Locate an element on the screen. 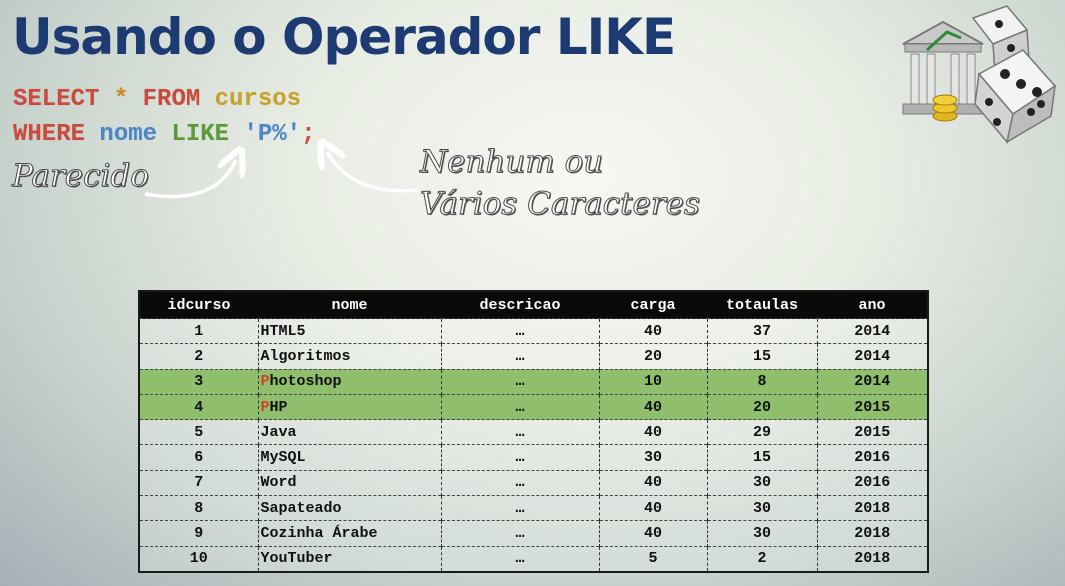 Image resolution: width=1065 pixels, height=586 pixels. cell-nome: Algoritmos is located at coordinates (349, 356).